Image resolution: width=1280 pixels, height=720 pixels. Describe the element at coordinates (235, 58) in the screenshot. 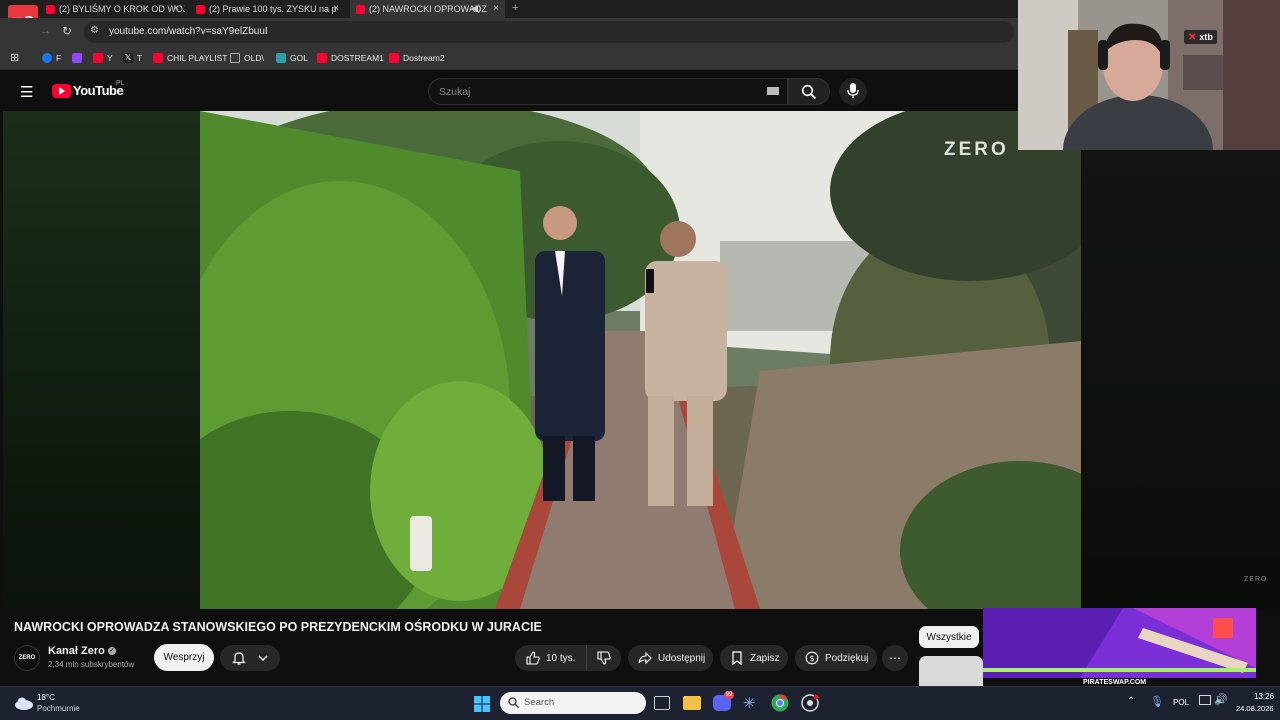

I see `folder-icon` at that location.